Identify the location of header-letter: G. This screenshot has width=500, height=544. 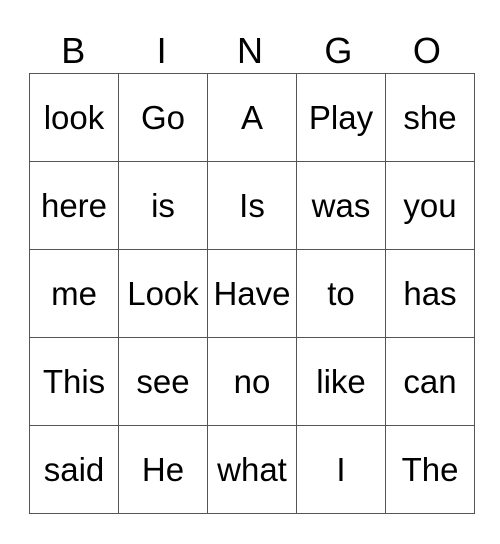
(338, 50).